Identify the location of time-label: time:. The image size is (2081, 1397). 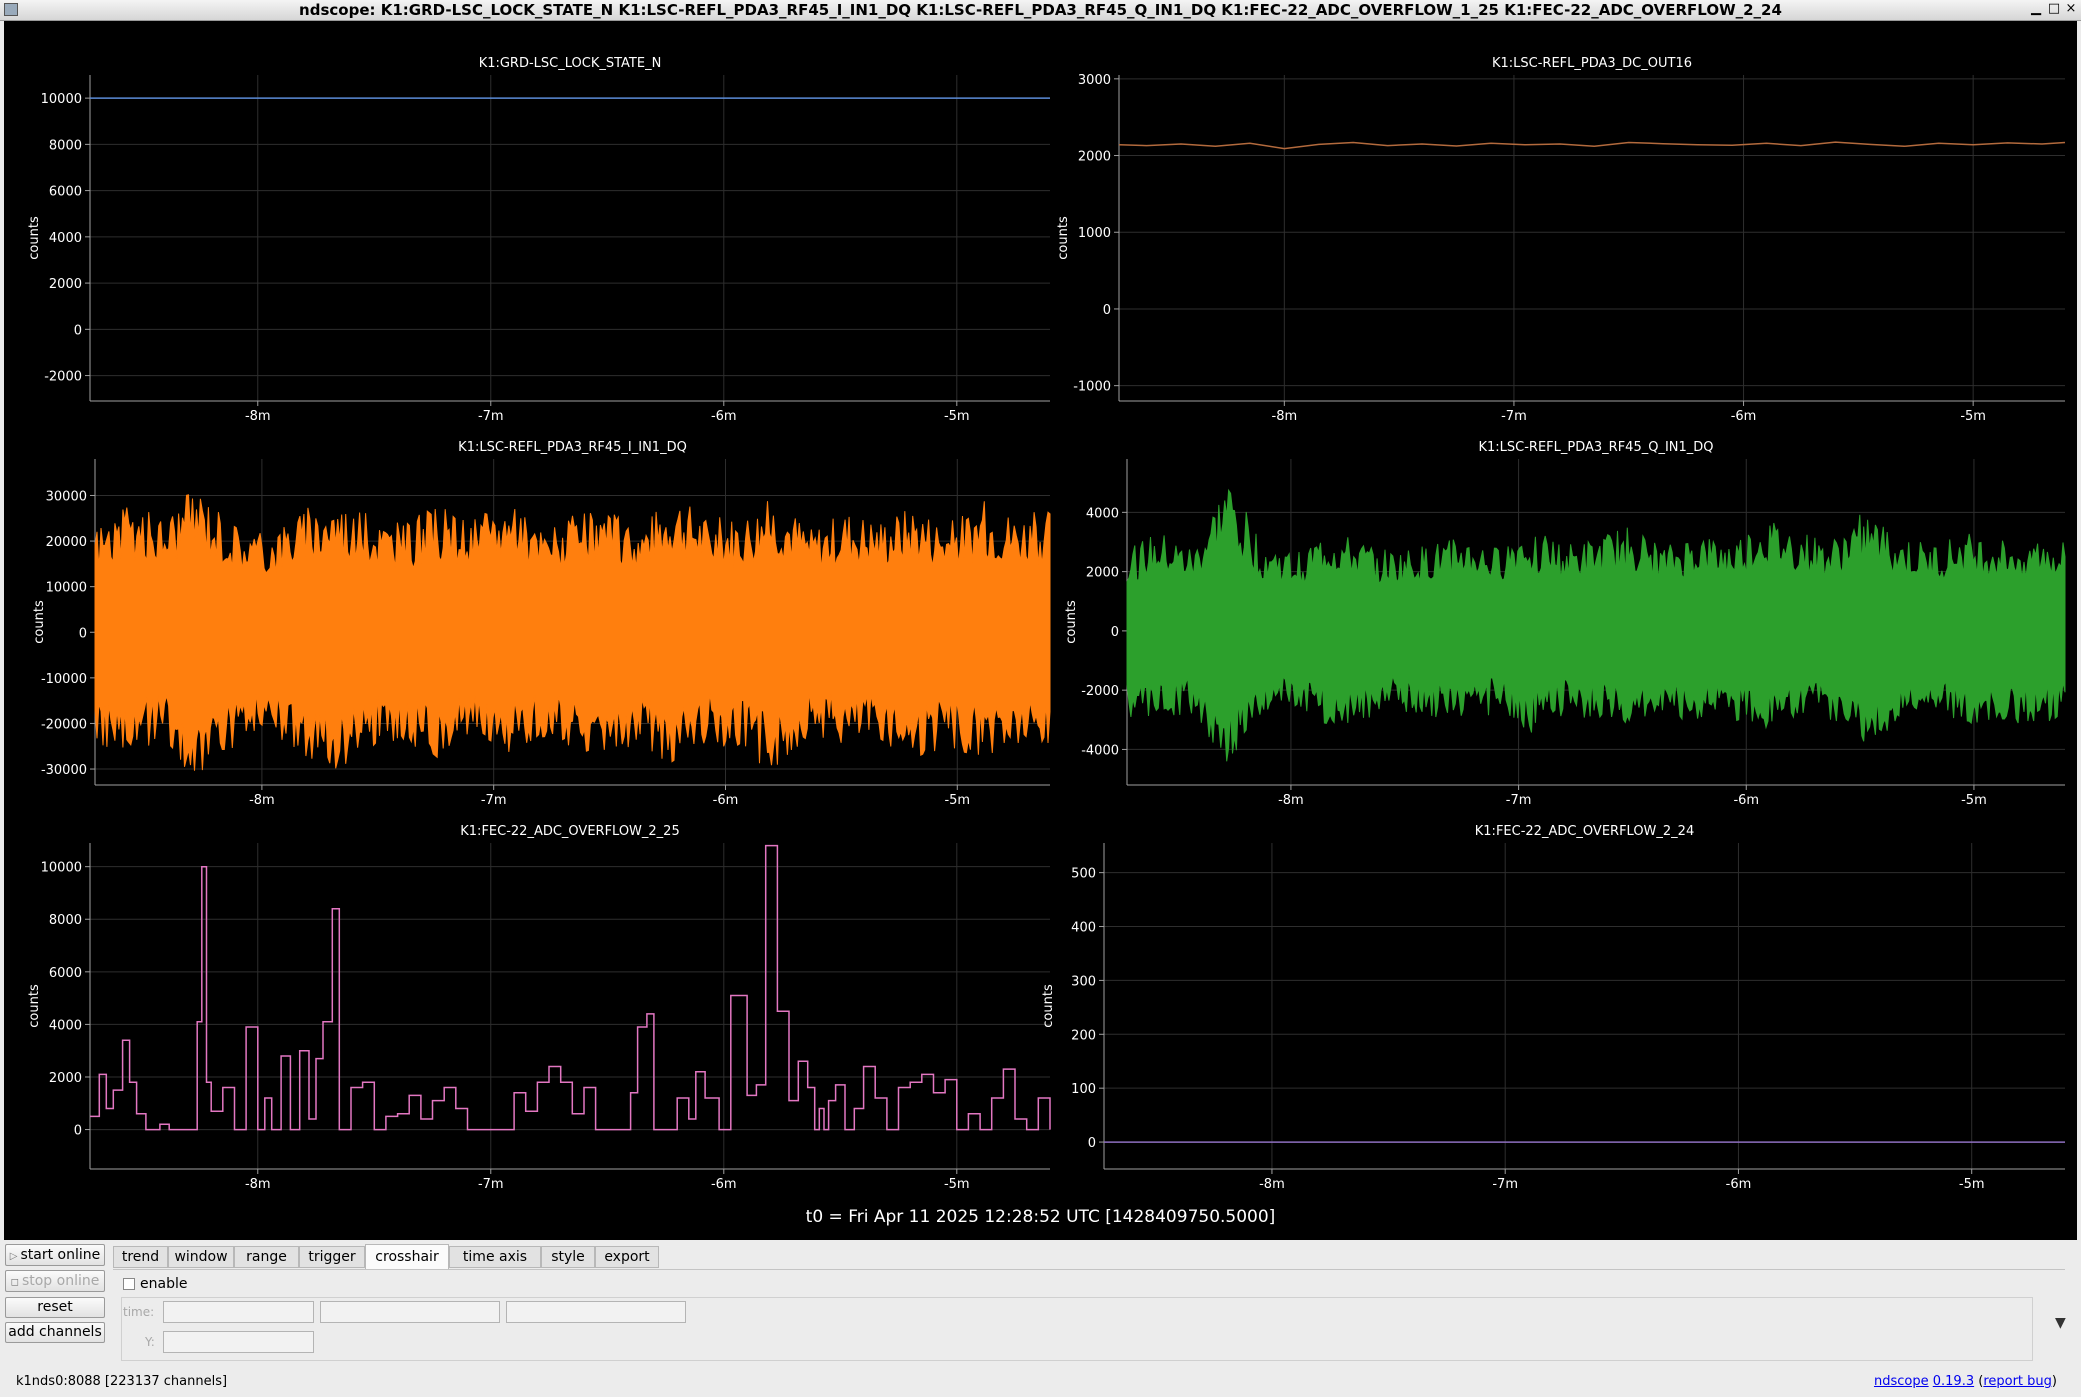
(139, 1312).